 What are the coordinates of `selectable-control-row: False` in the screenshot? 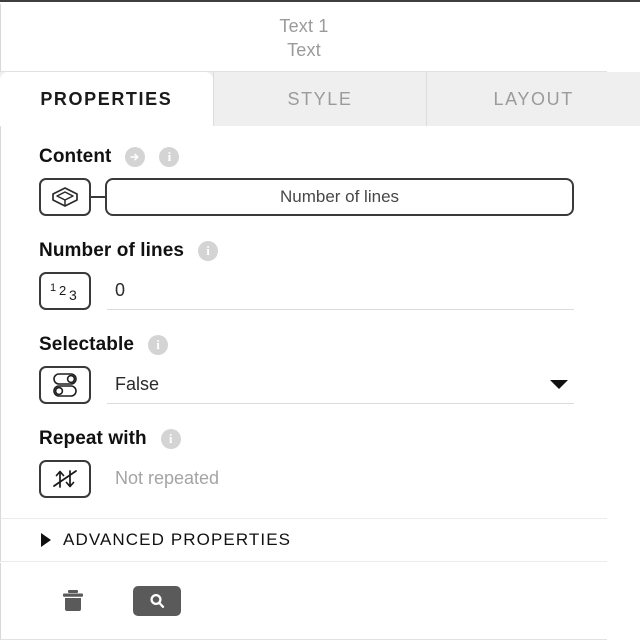 It's located at (304, 385).